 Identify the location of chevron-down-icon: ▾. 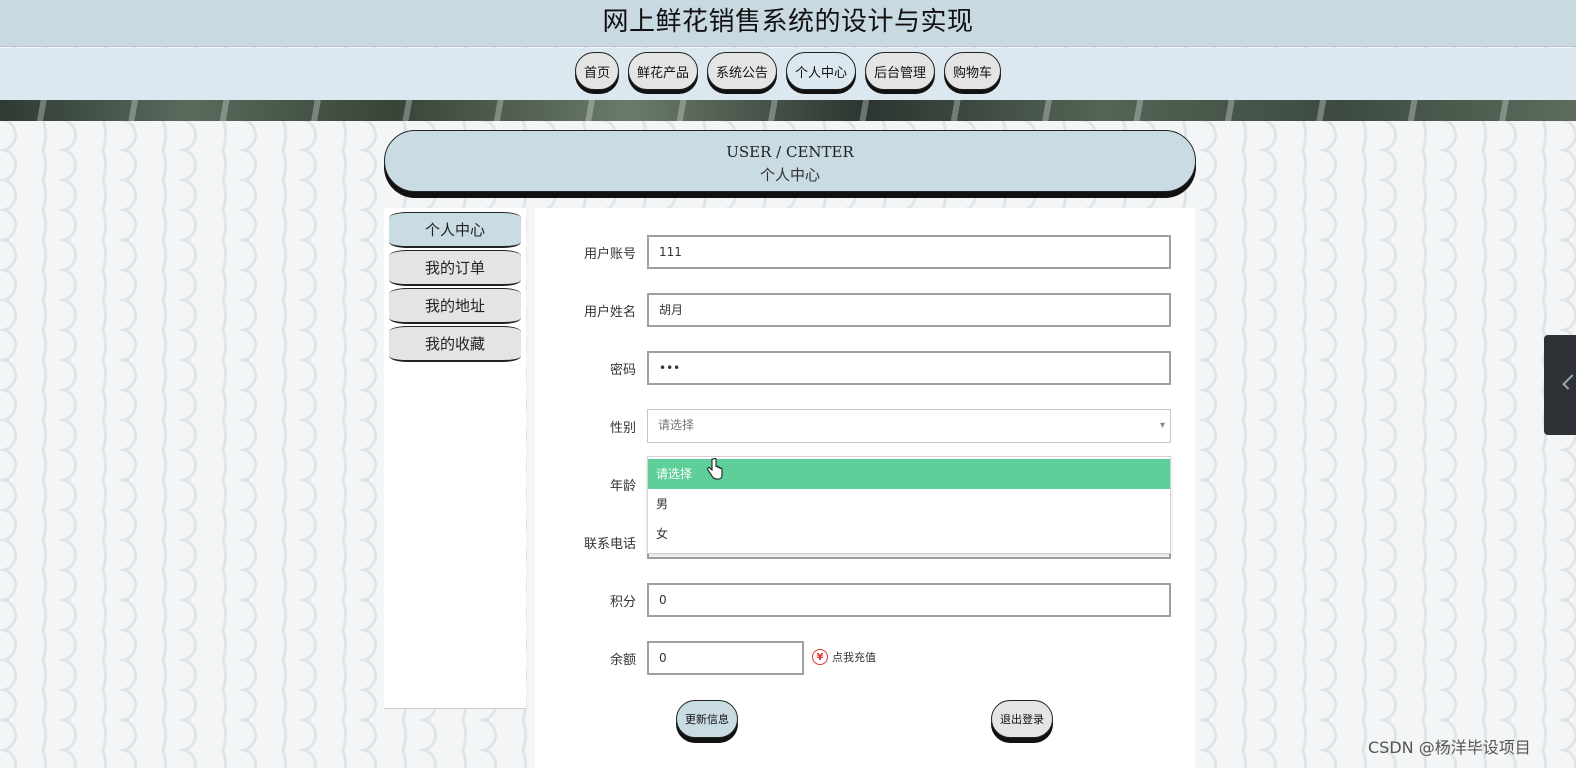
(1162, 425).